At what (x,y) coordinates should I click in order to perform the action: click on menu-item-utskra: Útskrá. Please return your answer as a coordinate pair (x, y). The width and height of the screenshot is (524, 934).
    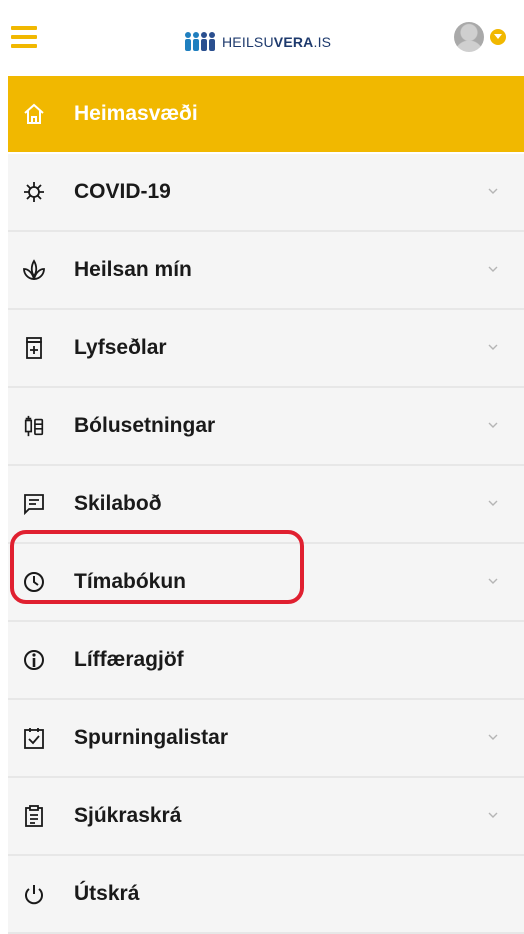
    Looking at the image, I should click on (266, 895).